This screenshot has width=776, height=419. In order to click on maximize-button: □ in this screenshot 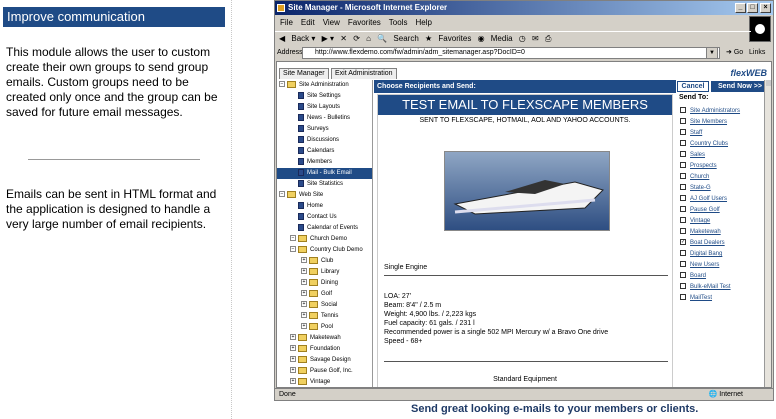, I will do `click(752, 8)`.